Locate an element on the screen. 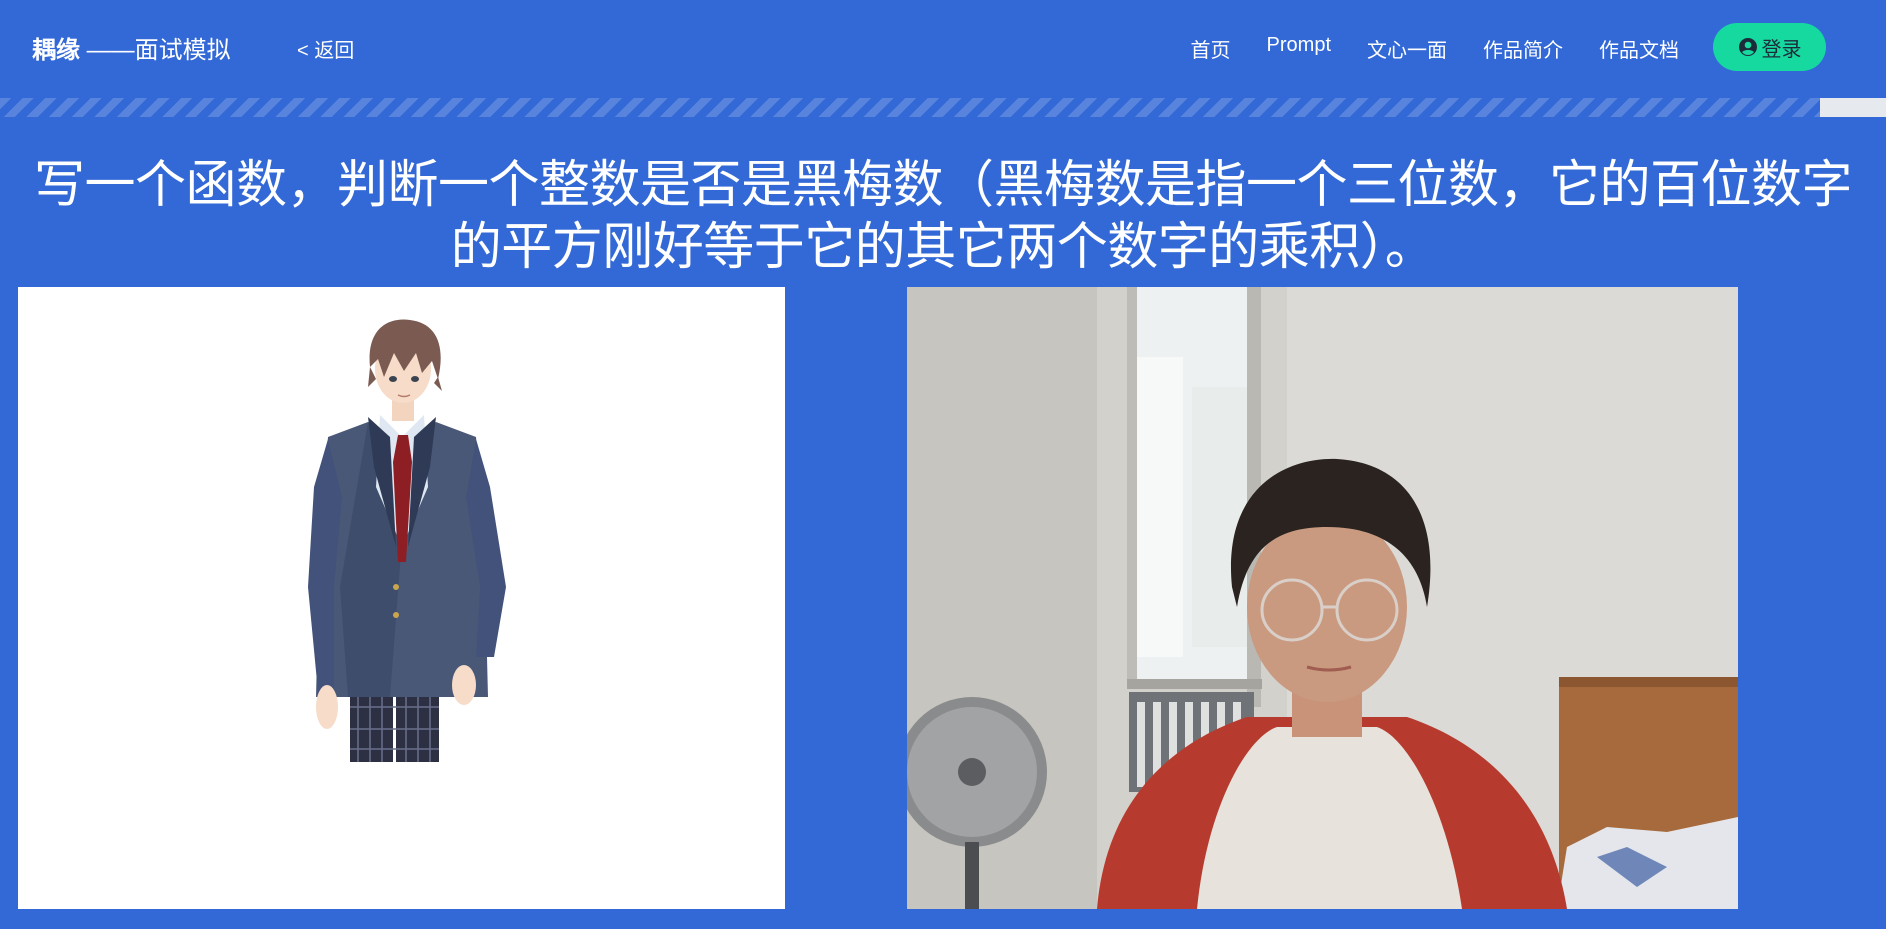 This screenshot has width=1886, height=929. progress-stripe is located at coordinates (910, 107).